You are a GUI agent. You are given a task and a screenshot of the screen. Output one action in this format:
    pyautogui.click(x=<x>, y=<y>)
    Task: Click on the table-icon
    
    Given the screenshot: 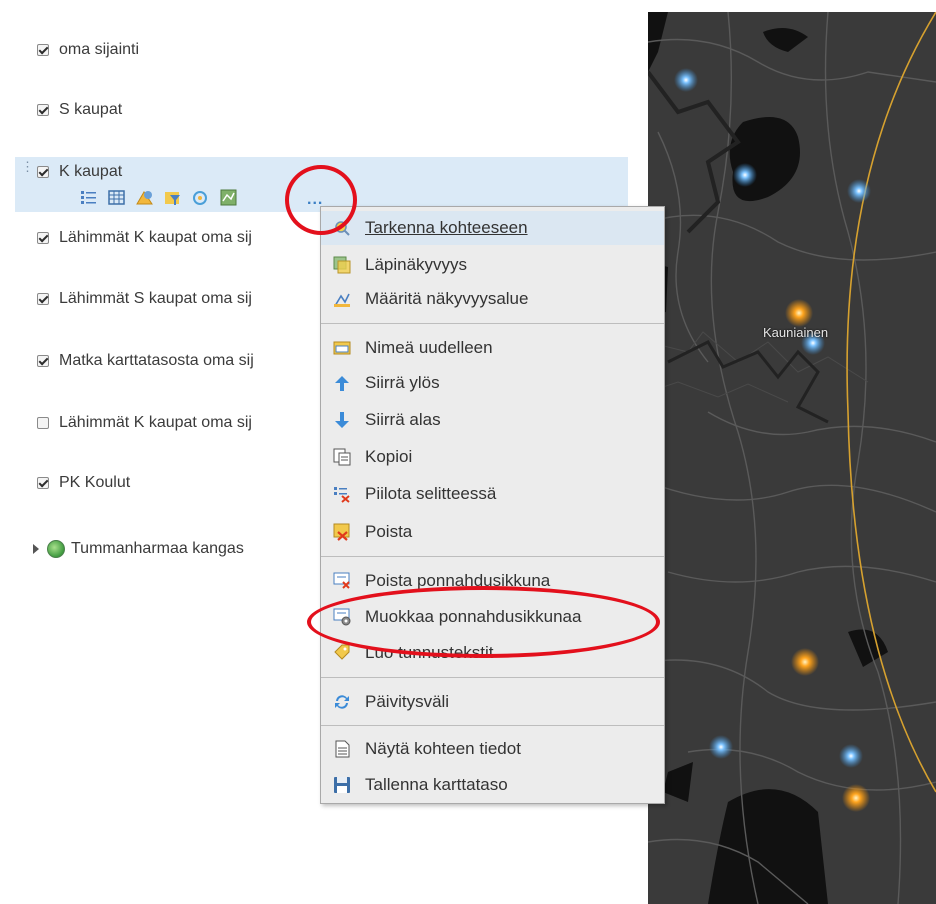 What is the action you would take?
    pyautogui.click(x=116, y=197)
    